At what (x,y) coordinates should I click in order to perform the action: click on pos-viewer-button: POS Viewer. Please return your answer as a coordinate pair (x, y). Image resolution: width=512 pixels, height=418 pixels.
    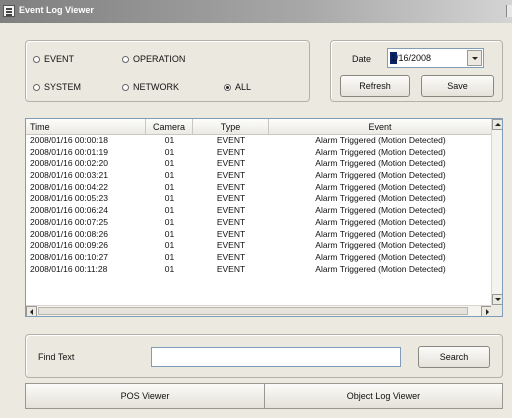
    Looking at the image, I should click on (145, 396).